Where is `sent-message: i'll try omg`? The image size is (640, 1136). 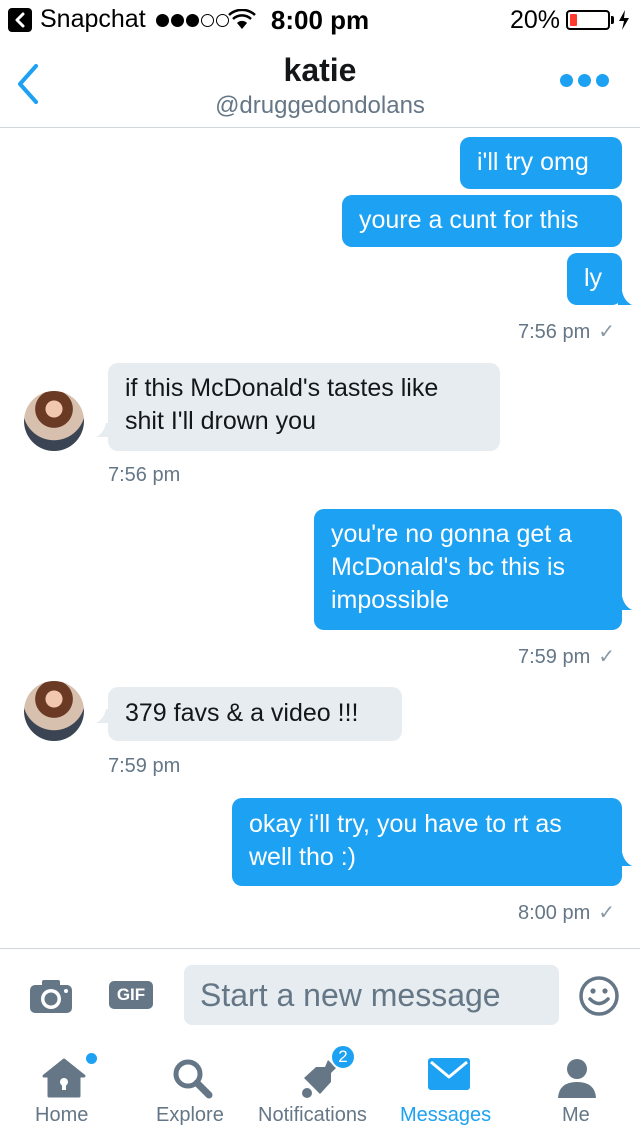
sent-message: i'll try omg is located at coordinates (541, 163).